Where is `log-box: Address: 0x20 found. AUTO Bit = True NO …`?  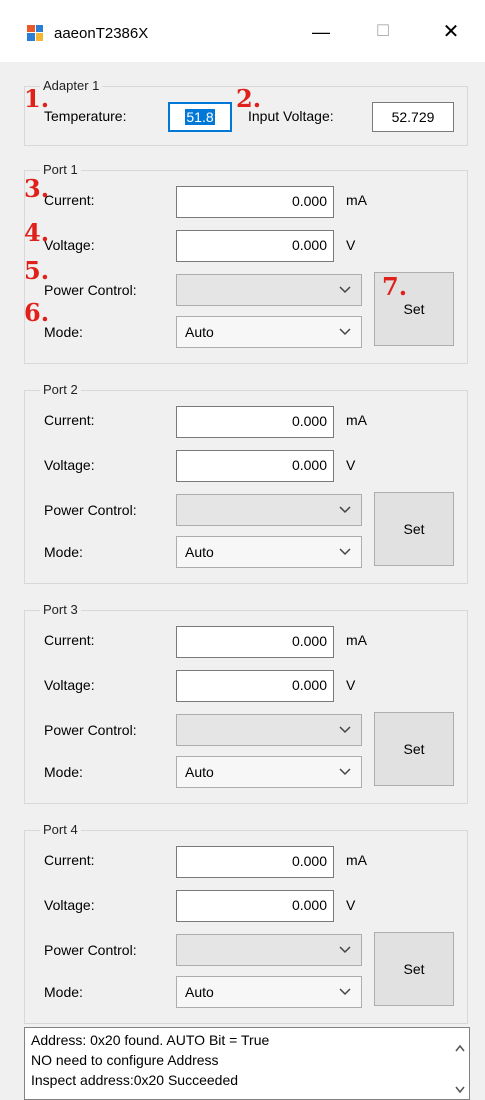
log-box: Address: 0x20 found. AUTO Bit = True NO … is located at coordinates (247, 1063).